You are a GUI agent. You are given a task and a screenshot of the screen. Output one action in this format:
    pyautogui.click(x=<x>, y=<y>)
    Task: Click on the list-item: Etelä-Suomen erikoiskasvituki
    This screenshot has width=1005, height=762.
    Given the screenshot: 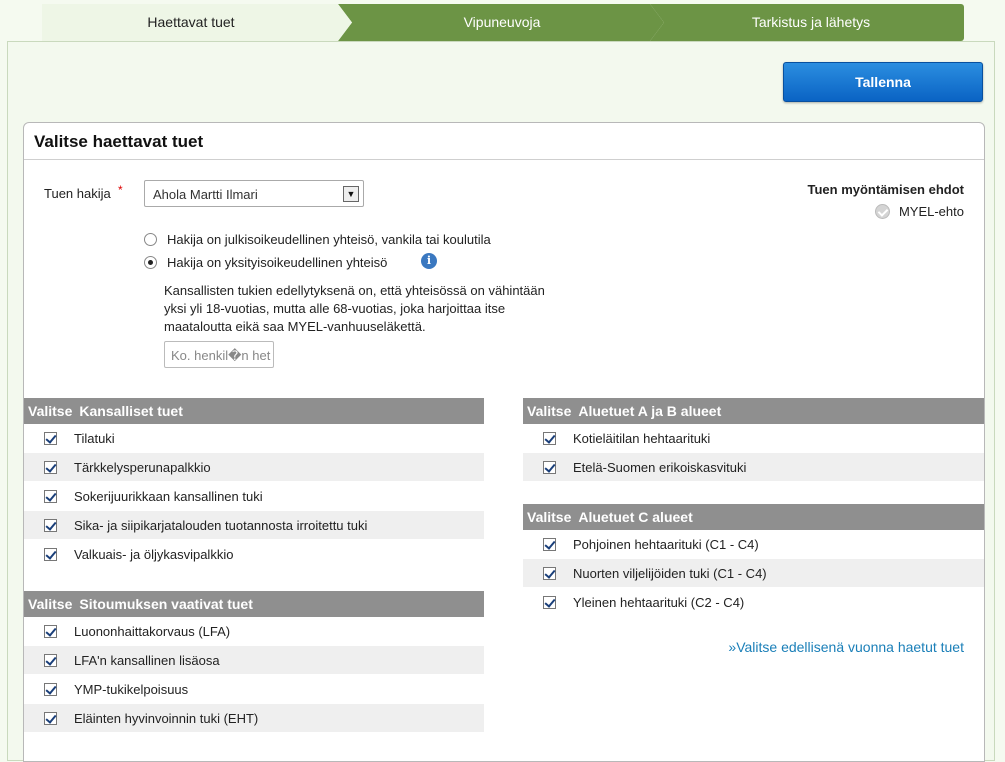 What is the action you would take?
    pyautogui.click(x=753, y=467)
    